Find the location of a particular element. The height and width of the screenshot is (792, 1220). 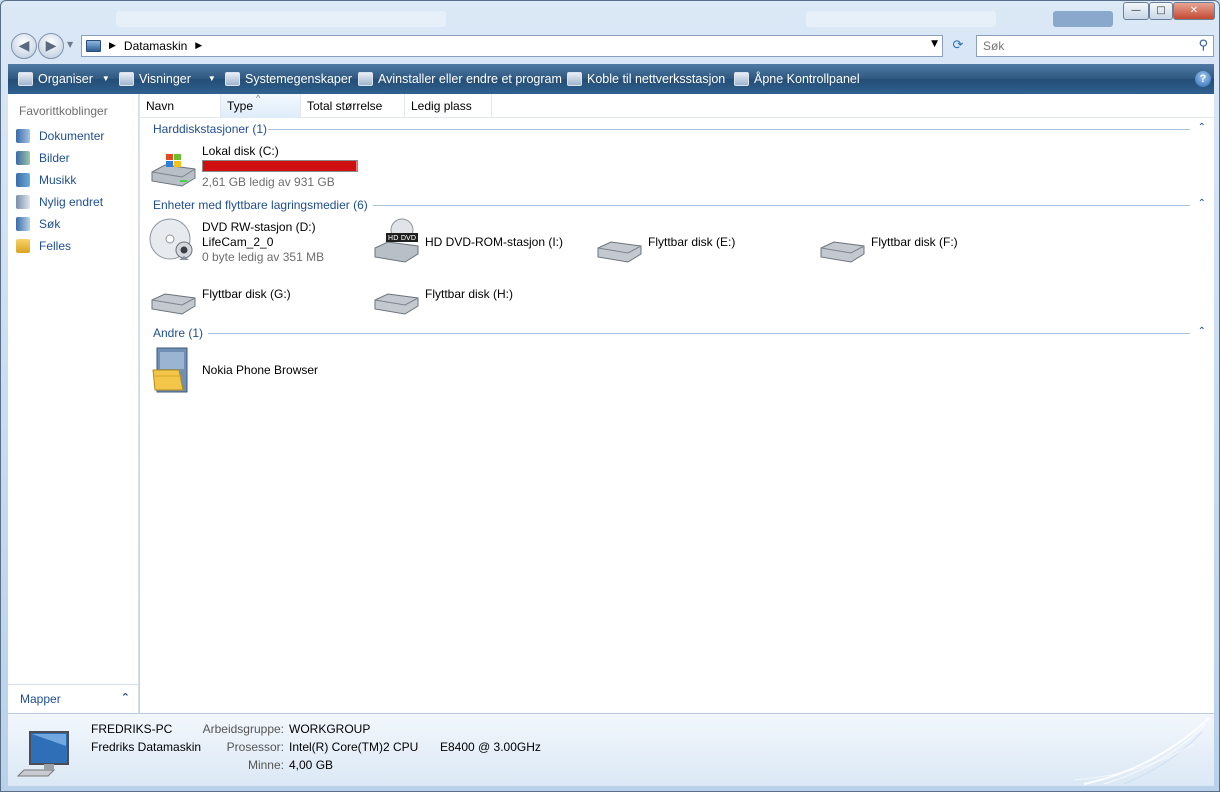

drive-item-f: Flyttbar disk (F:) is located at coordinates (925, 242).